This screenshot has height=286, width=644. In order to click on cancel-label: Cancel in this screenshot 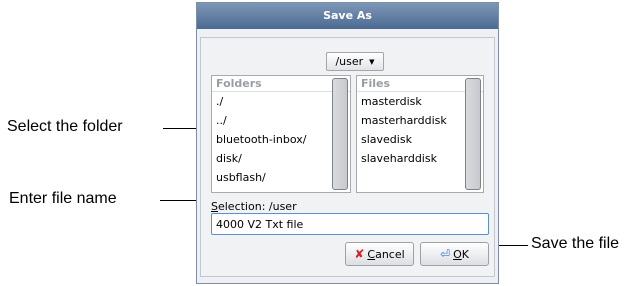, I will do `click(386, 254)`.